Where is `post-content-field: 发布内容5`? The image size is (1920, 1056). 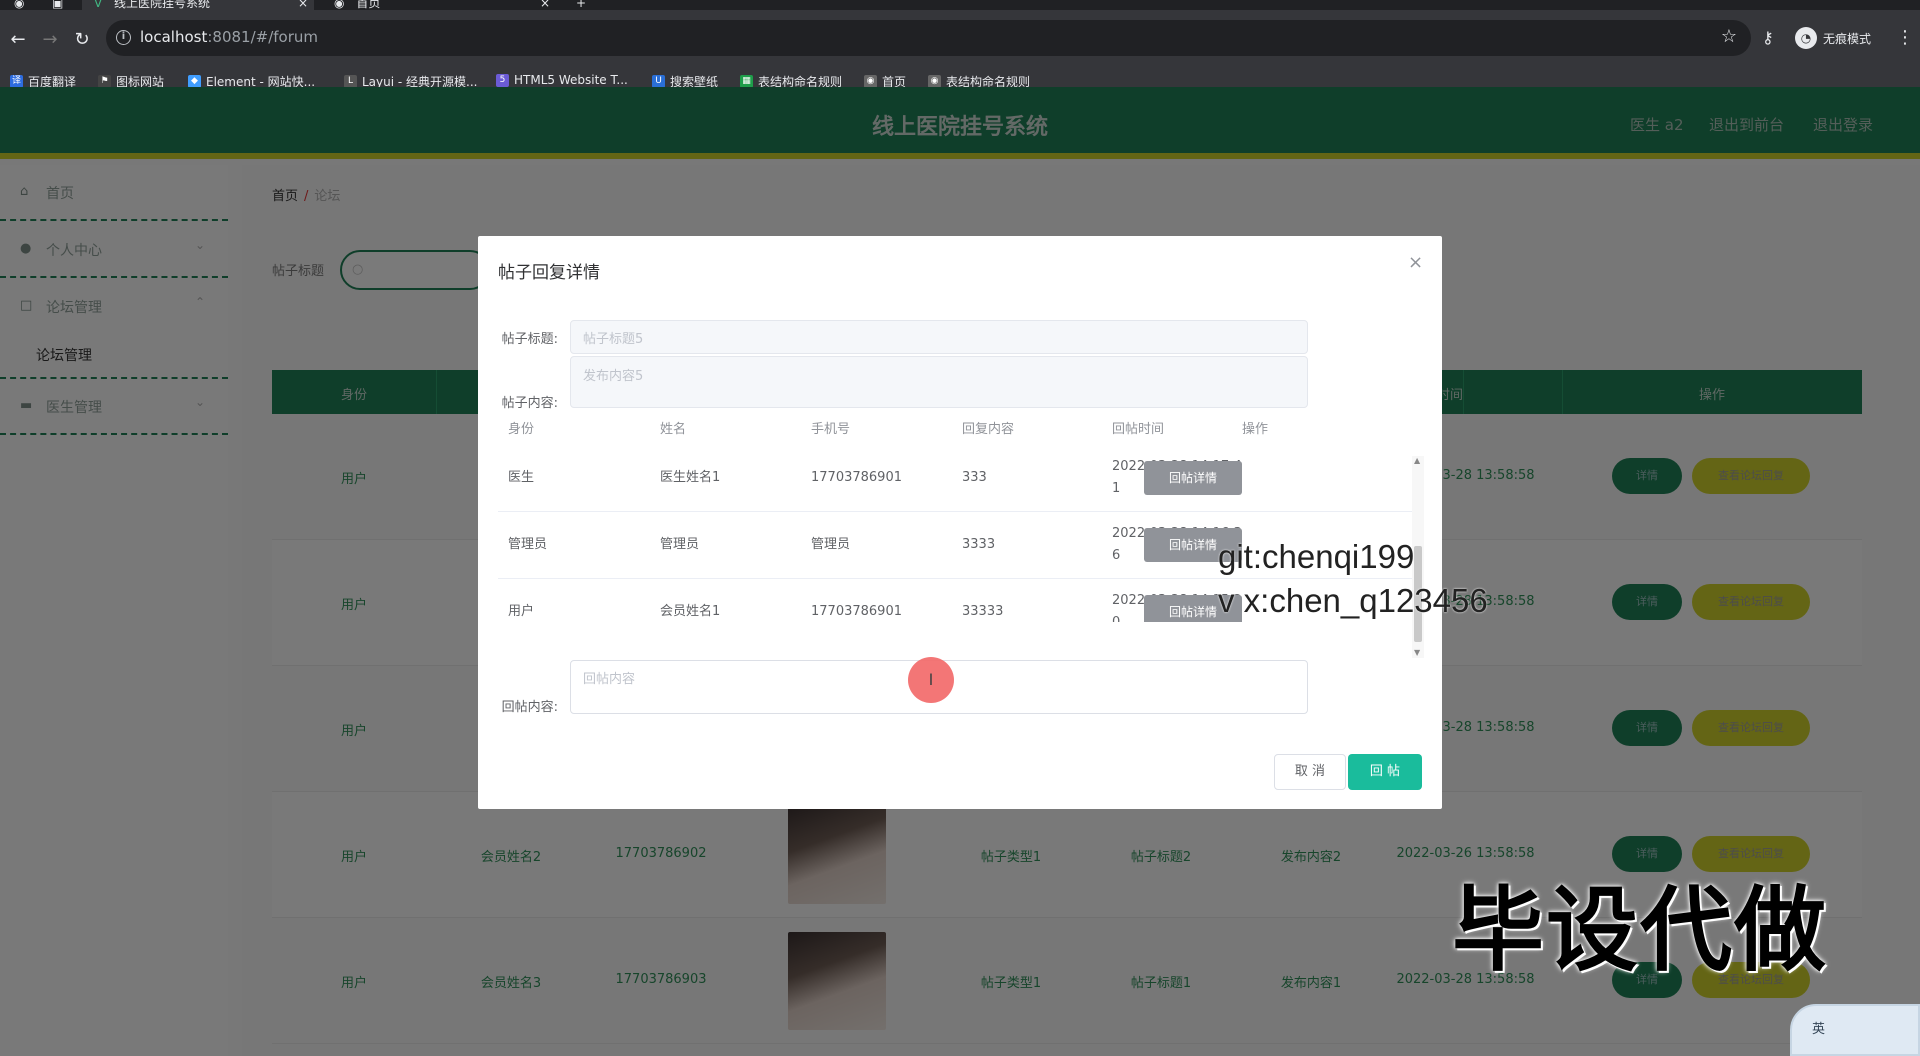 post-content-field: 发布内容5 is located at coordinates (939, 382).